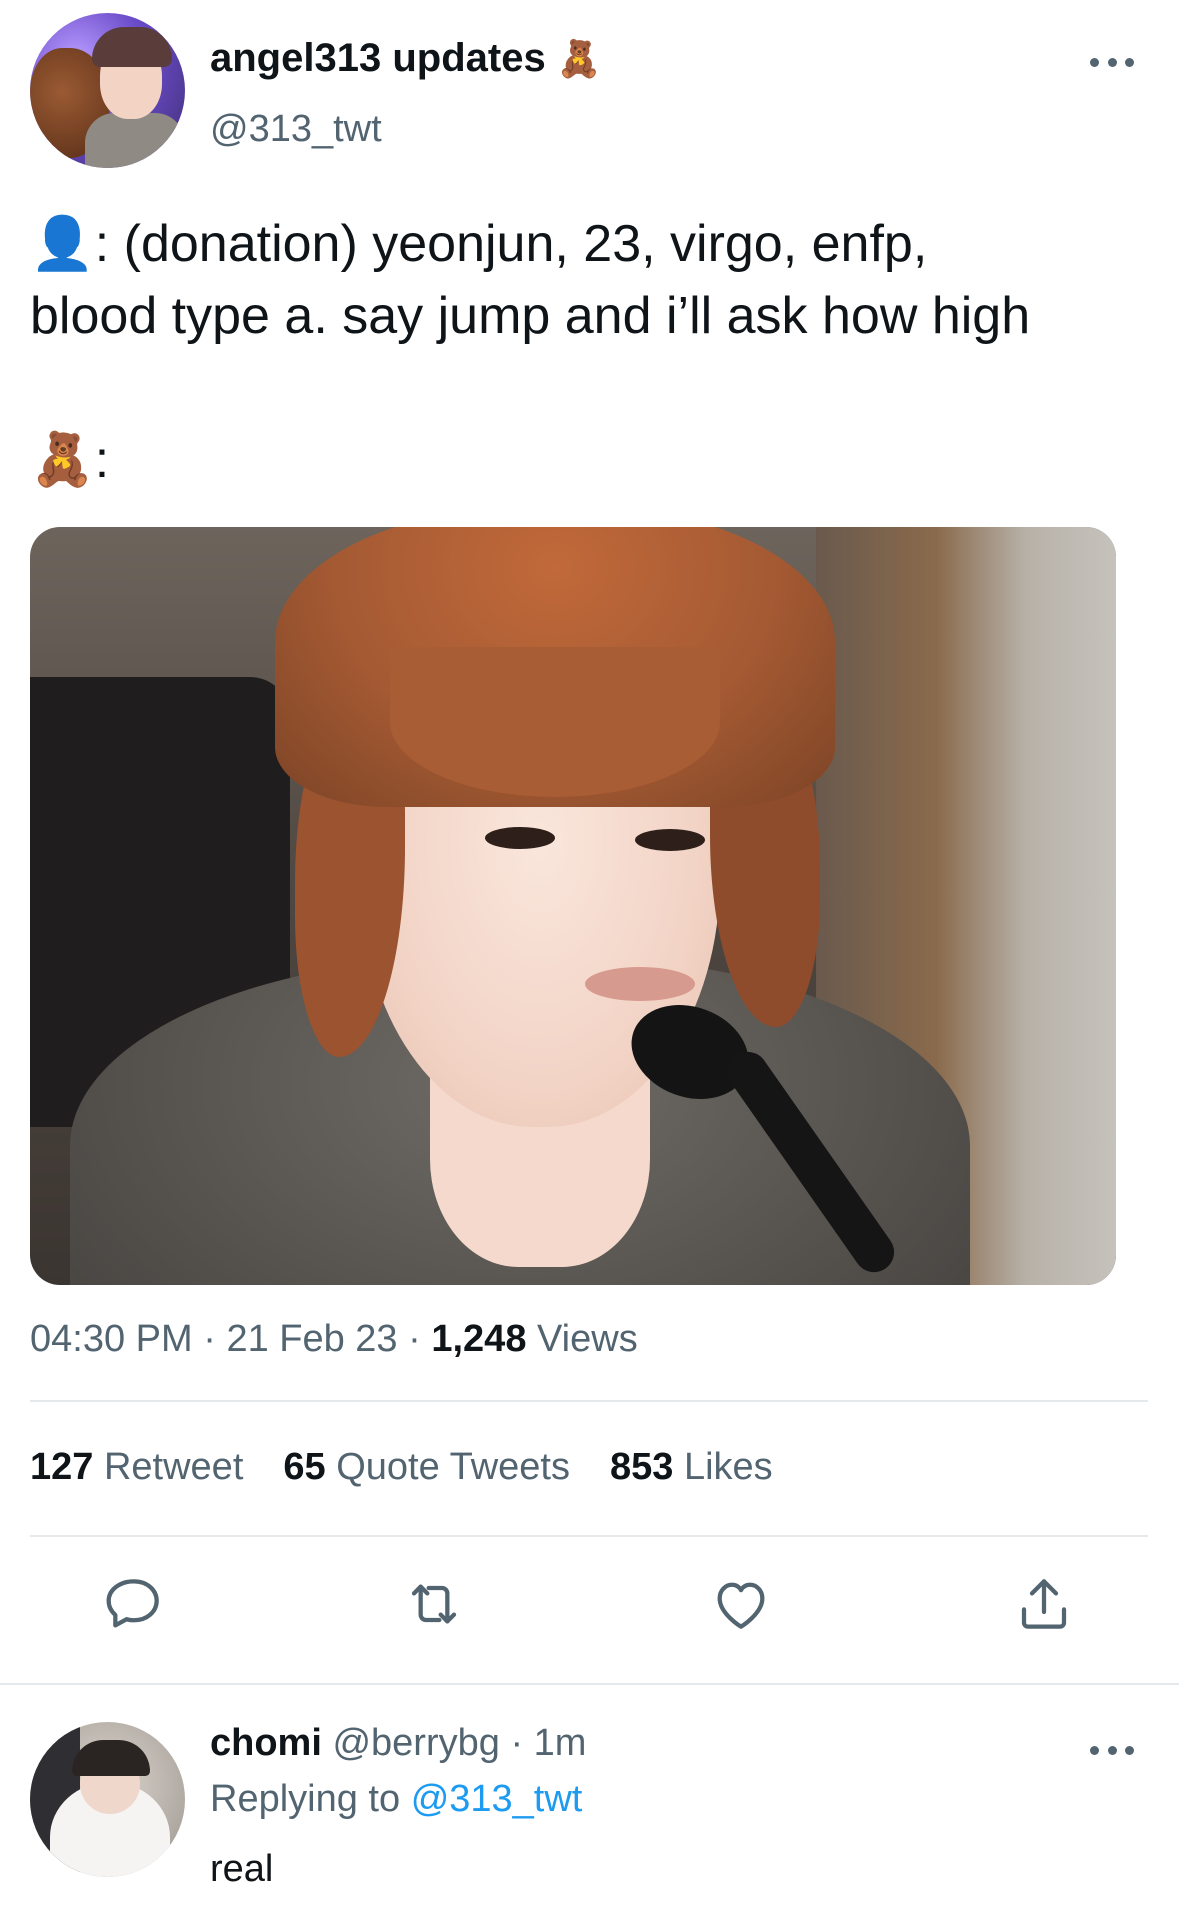 The image size is (1179, 1920). What do you see at coordinates (560, 1743) in the screenshot?
I see `reply-time: 1m` at bounding box center [560, 1743].